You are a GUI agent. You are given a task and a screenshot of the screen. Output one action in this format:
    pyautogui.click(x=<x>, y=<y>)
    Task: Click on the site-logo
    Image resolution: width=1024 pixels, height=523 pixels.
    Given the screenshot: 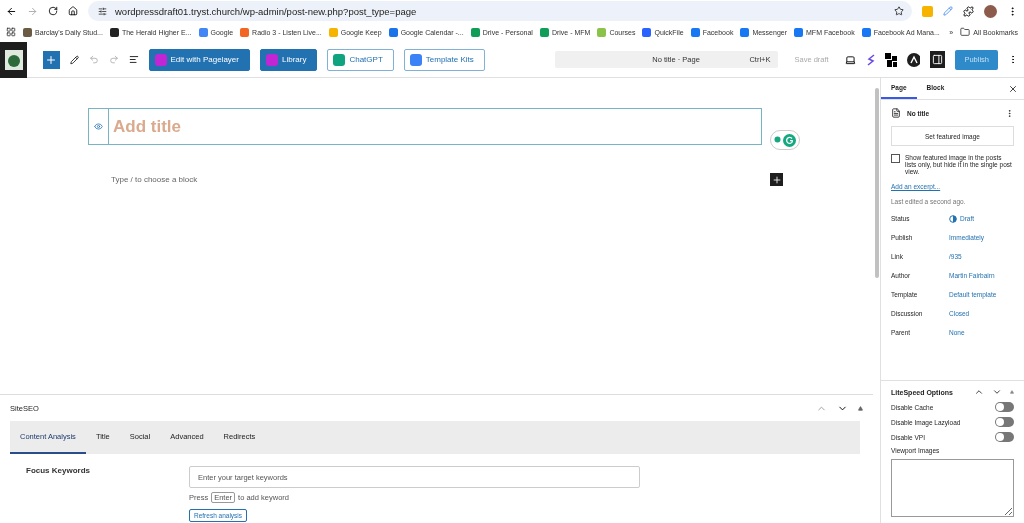 What is the action you would take?
    pyautogui.click(x=14, y=59)
    